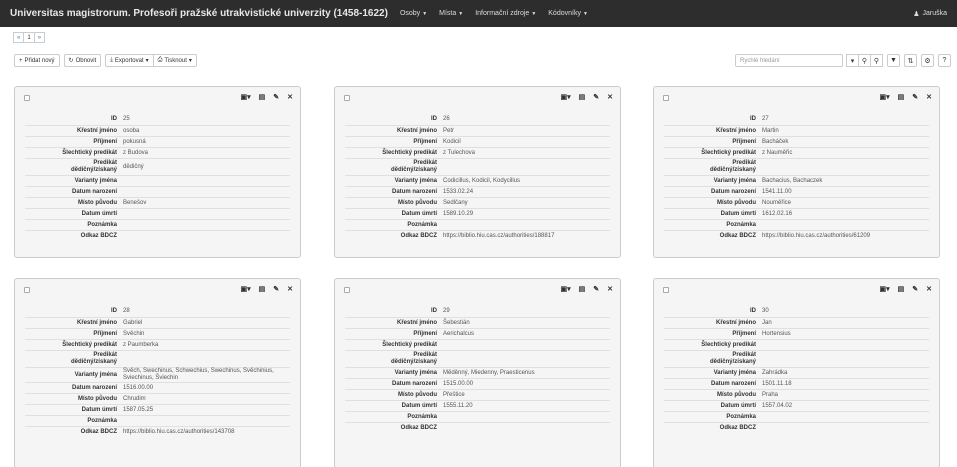 The height and width of the screenshot is (467, 957). Describe the element at coordinates (157, 387) in the screenshot. I see `field-birth: Datum narození 1516.00.00` at that location.